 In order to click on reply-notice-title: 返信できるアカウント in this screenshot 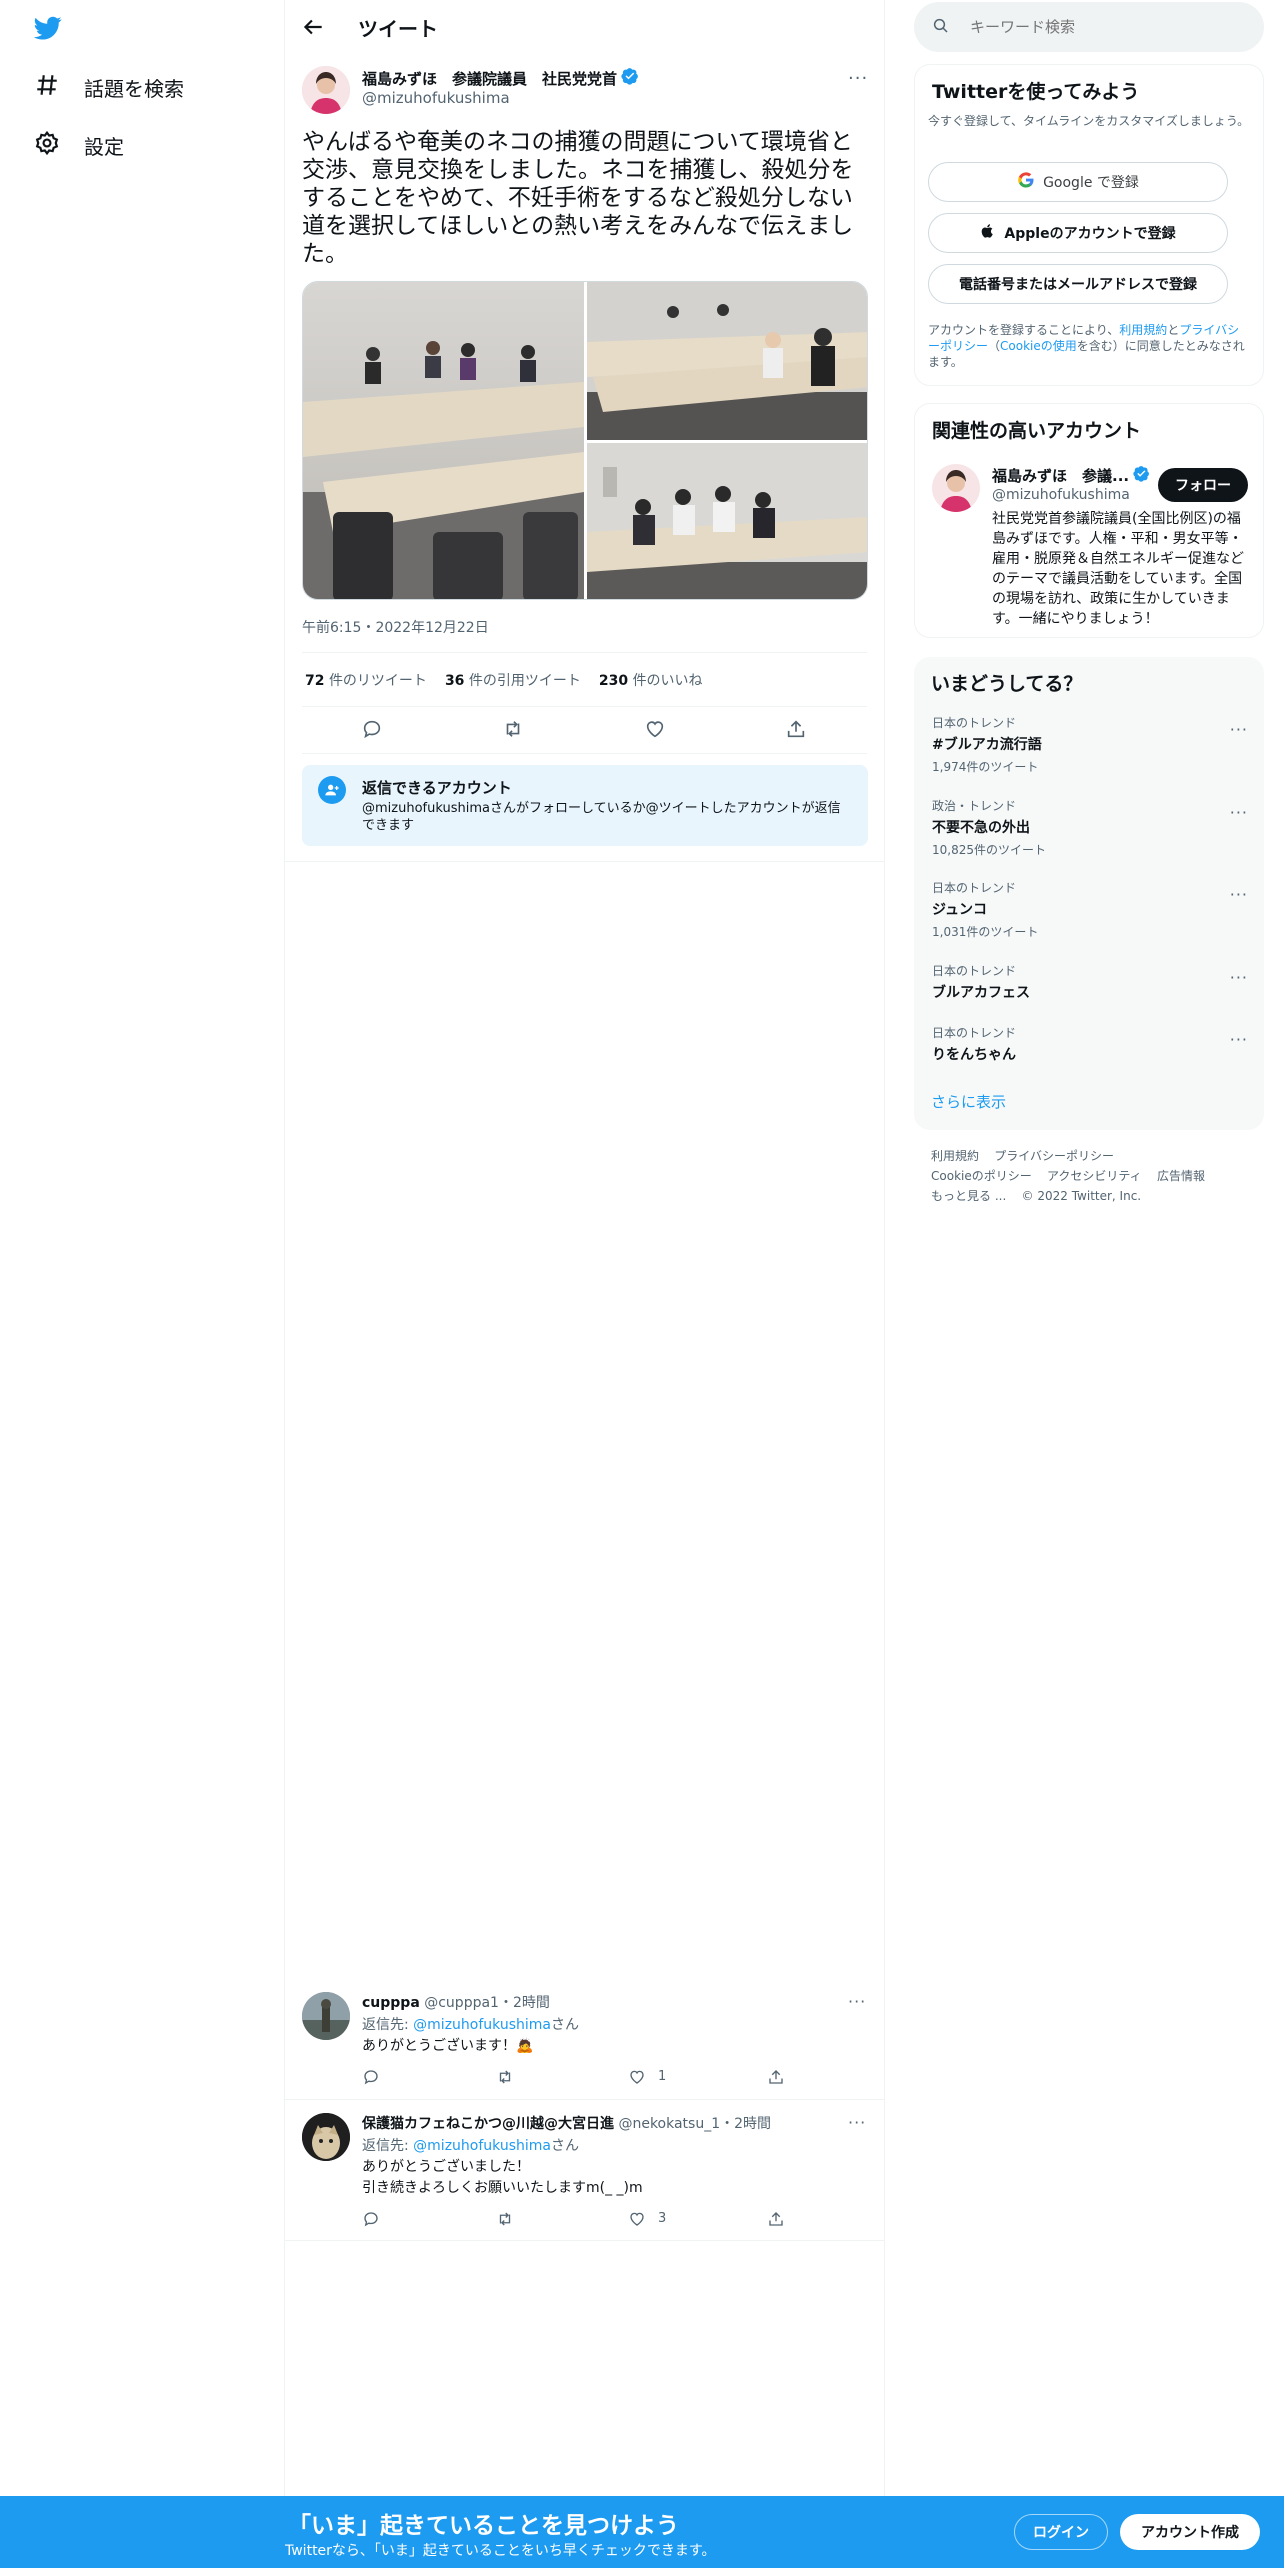, I will do `click(437, 788)`.